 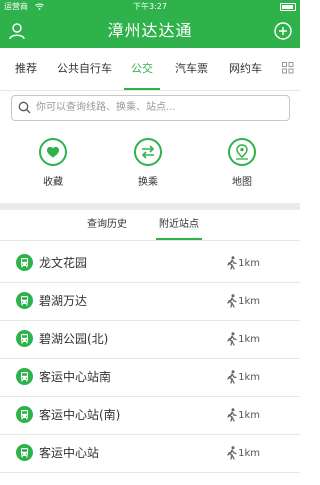 I want to click on stop-name: 客运中心站(南), so click(x=80, y=415).